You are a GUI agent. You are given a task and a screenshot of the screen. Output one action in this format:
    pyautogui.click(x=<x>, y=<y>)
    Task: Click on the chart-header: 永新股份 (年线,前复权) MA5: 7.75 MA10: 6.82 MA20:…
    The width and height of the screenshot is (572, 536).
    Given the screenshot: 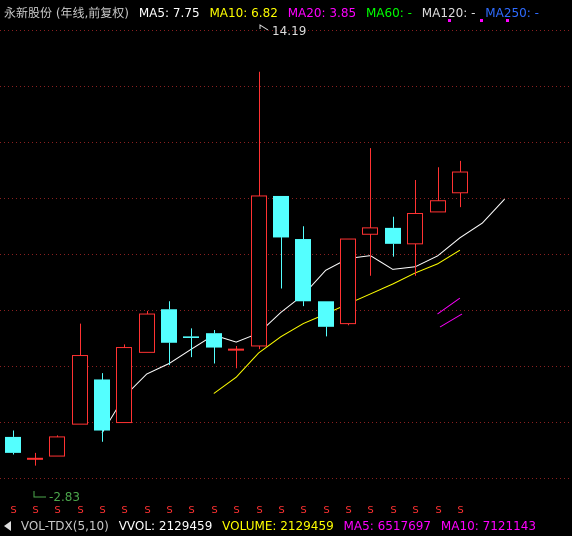 What is the action you would take?
    pyautogui.click(x=274, y=12)
    